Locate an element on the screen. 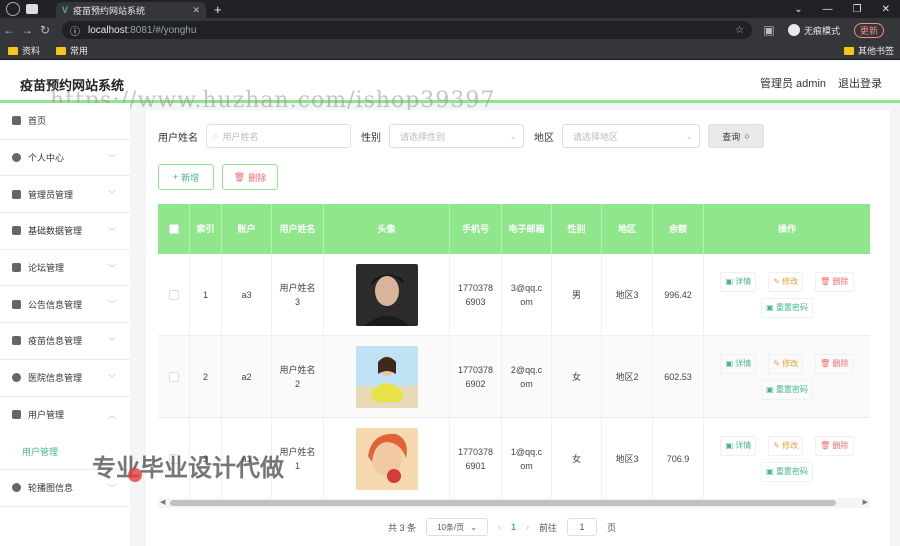 The width and height of the screenshot is (900, 546). close-tab-icon: ✕ is located at coordinates (196, 10).